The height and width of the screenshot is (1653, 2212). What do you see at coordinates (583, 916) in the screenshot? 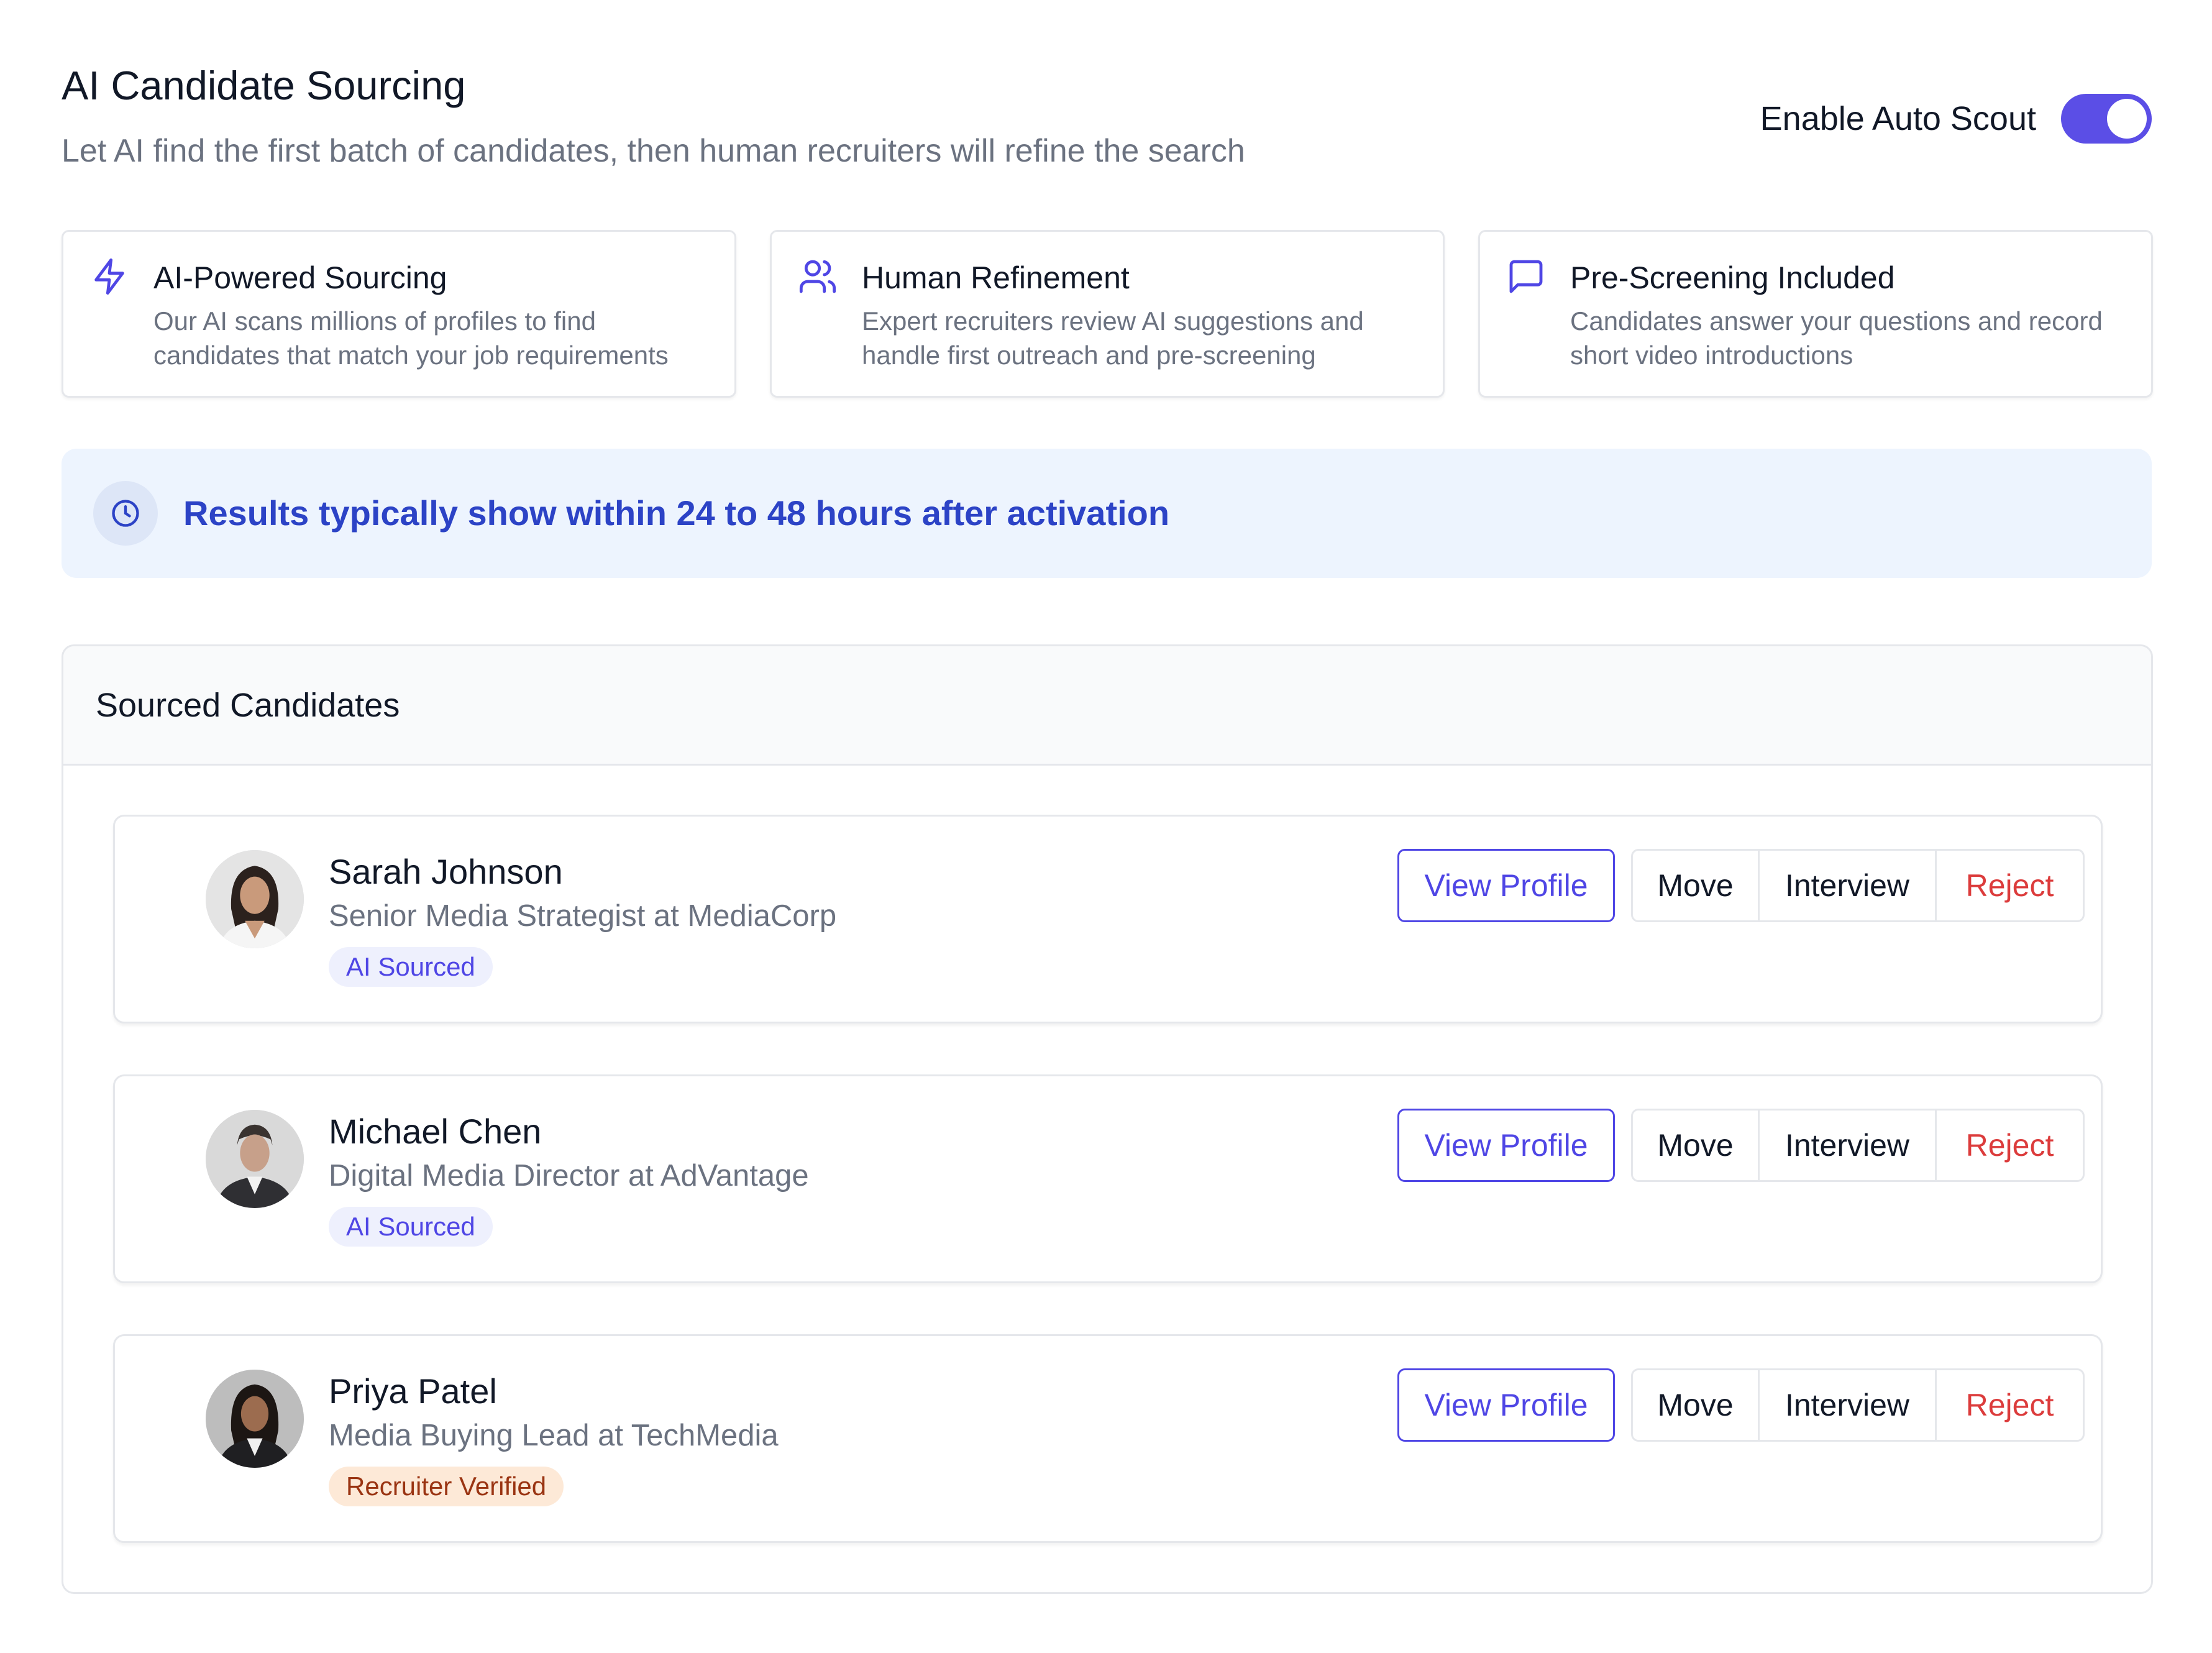
I see `candidate-role: Senior Media Strategist at MediaCorp` at bounding box center [583, 916].